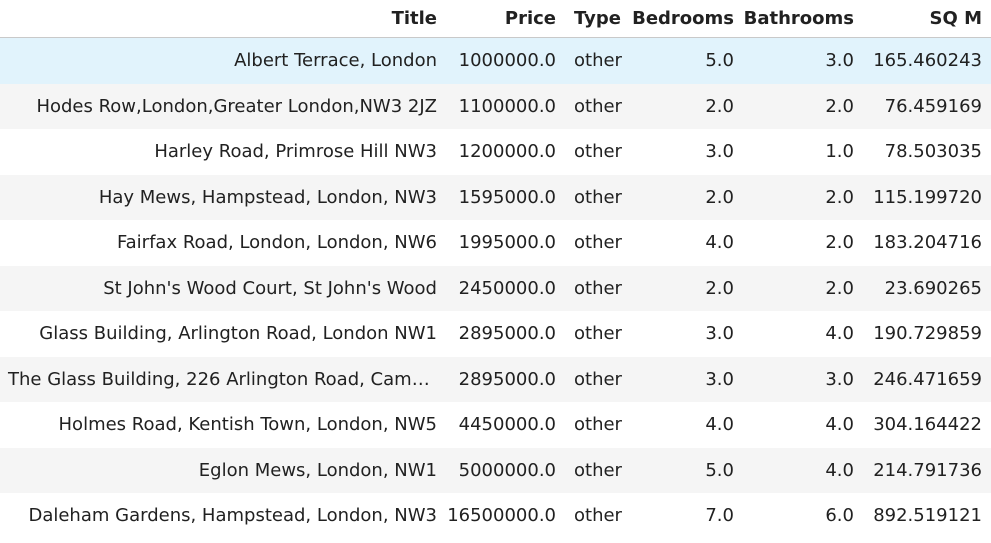 The height and width of the screenshot is (543, 991). Describe the element at coordinates (687, 19) in the screenshot. I see `column-header-bedrooms: Bedrooms` at that location.